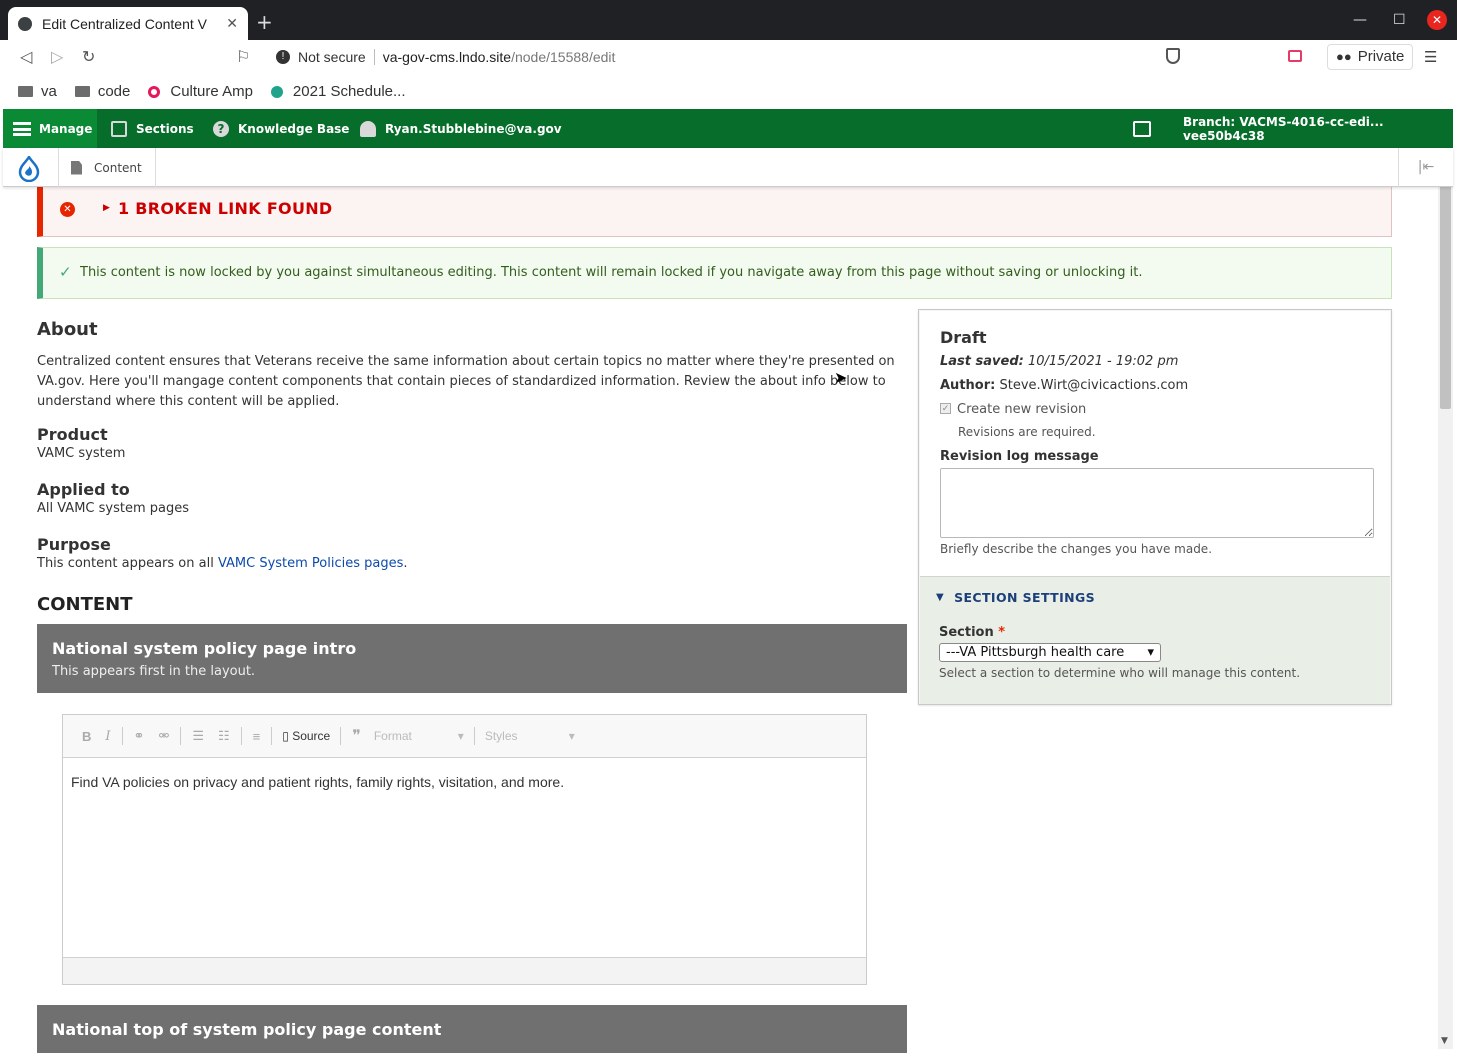  What do you see at coordinates (966, 632) in the screenshot?
I see `section-label-text: Section` at bounding box center [966, 632].